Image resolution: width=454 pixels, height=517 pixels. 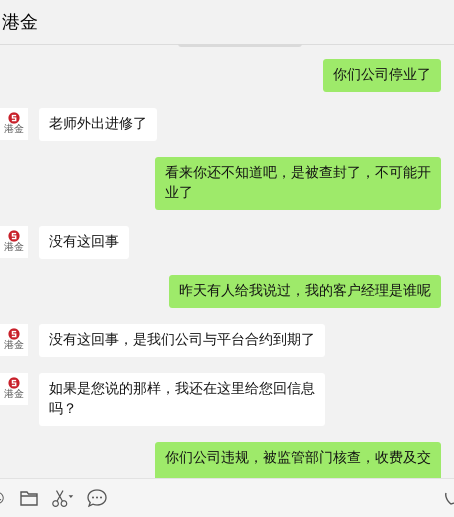 What do you see at coordinates (84, 242) in the screenshot?
I see `message-bubble: 没有这回事` at bounding box center [84, 242].